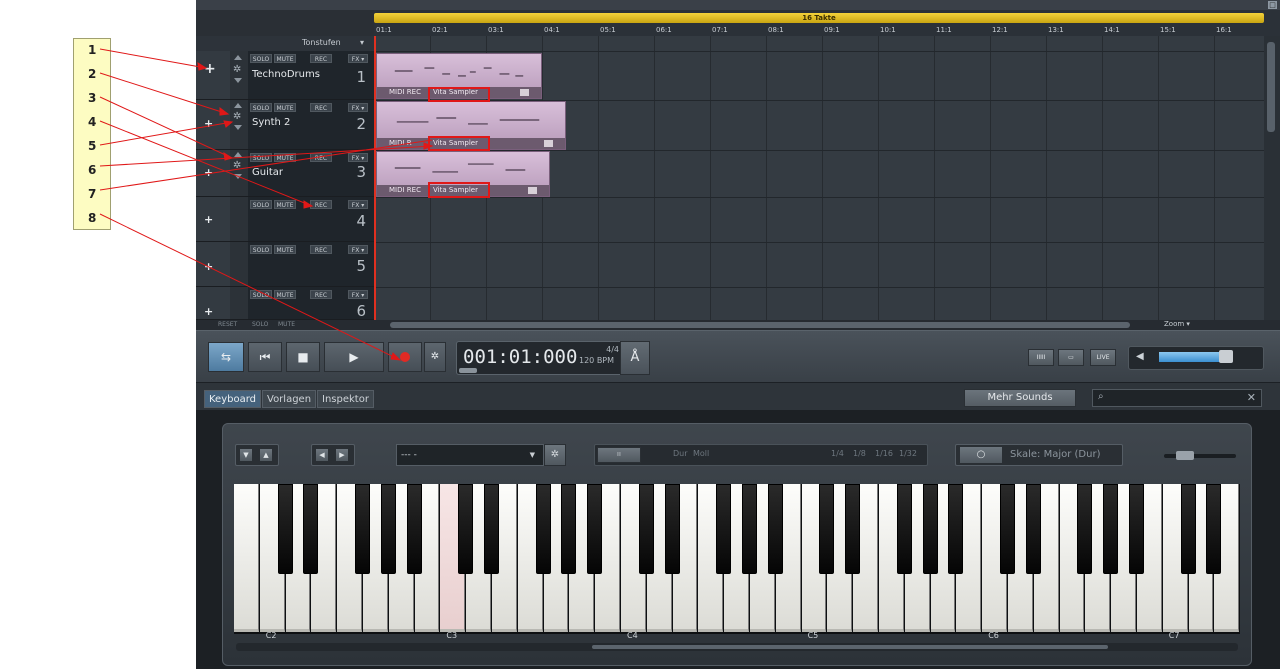 The image size is (1280, 669). I want to click on solo-all-button: SOLO, so click(260, 324).